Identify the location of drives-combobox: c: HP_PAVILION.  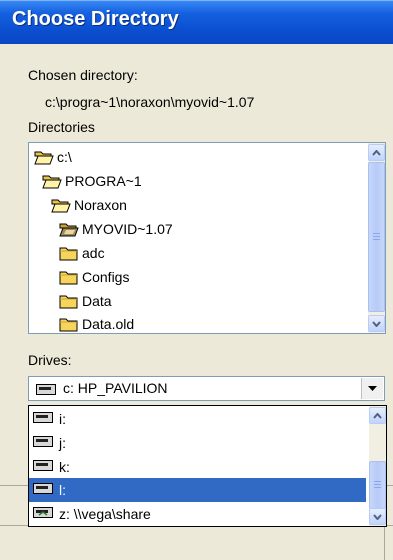
(206, 388).